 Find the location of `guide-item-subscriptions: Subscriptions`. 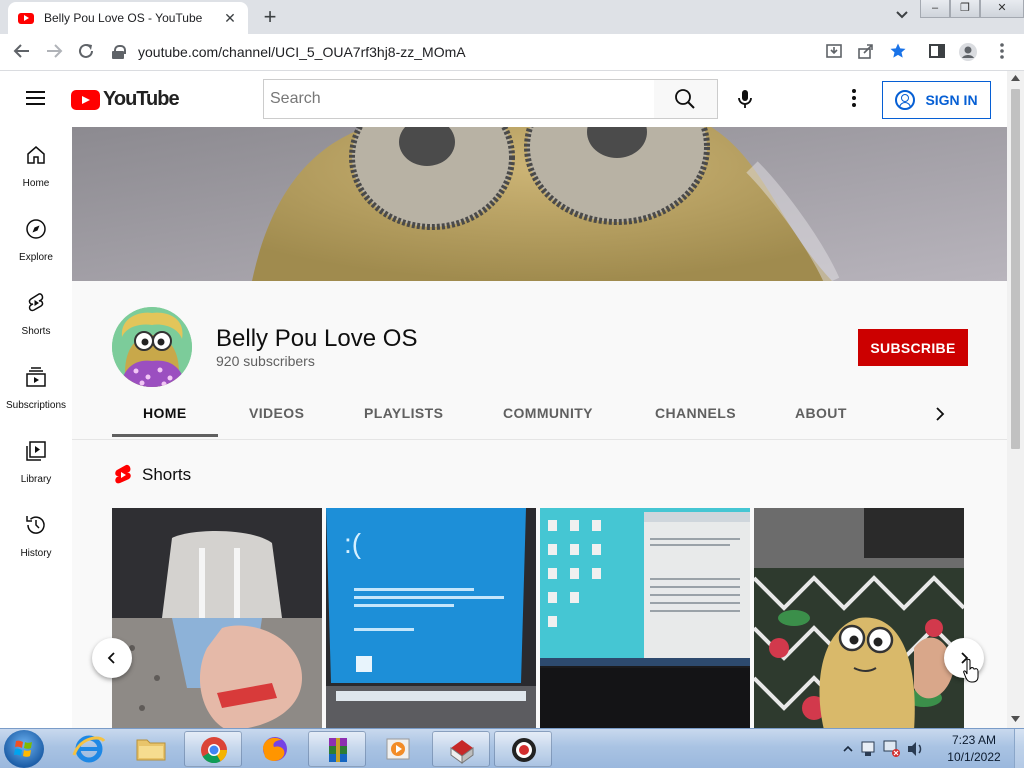

guide-item-subscriptions: Subscriptions is located at coordinates (36, 386).